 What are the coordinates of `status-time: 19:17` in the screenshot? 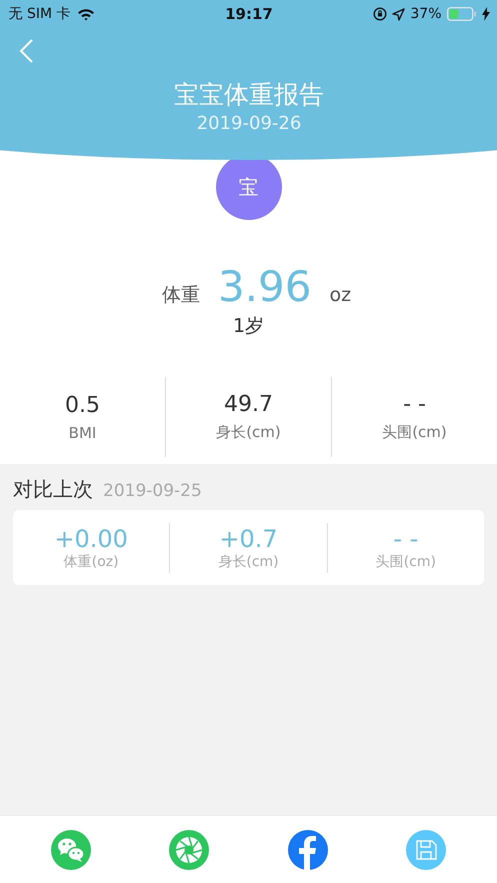 It's located at (249, 14).